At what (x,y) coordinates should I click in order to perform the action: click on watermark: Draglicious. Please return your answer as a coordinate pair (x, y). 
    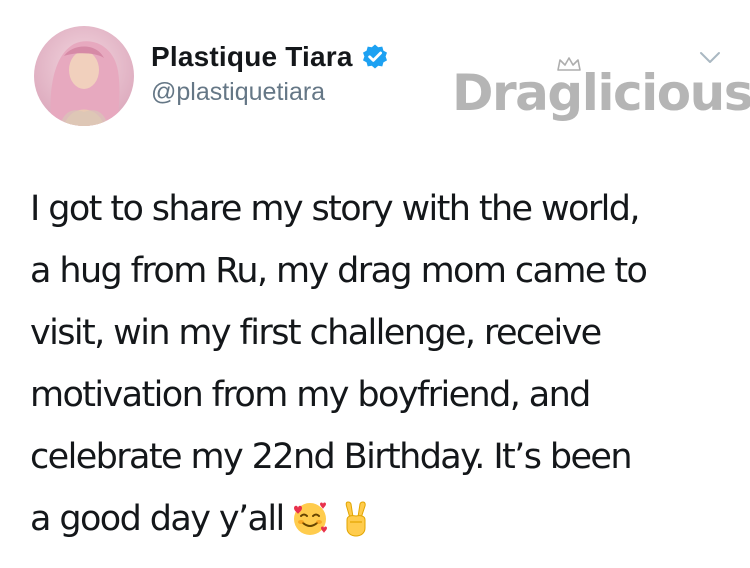
    Looking at the image, I should click on (601, 96).